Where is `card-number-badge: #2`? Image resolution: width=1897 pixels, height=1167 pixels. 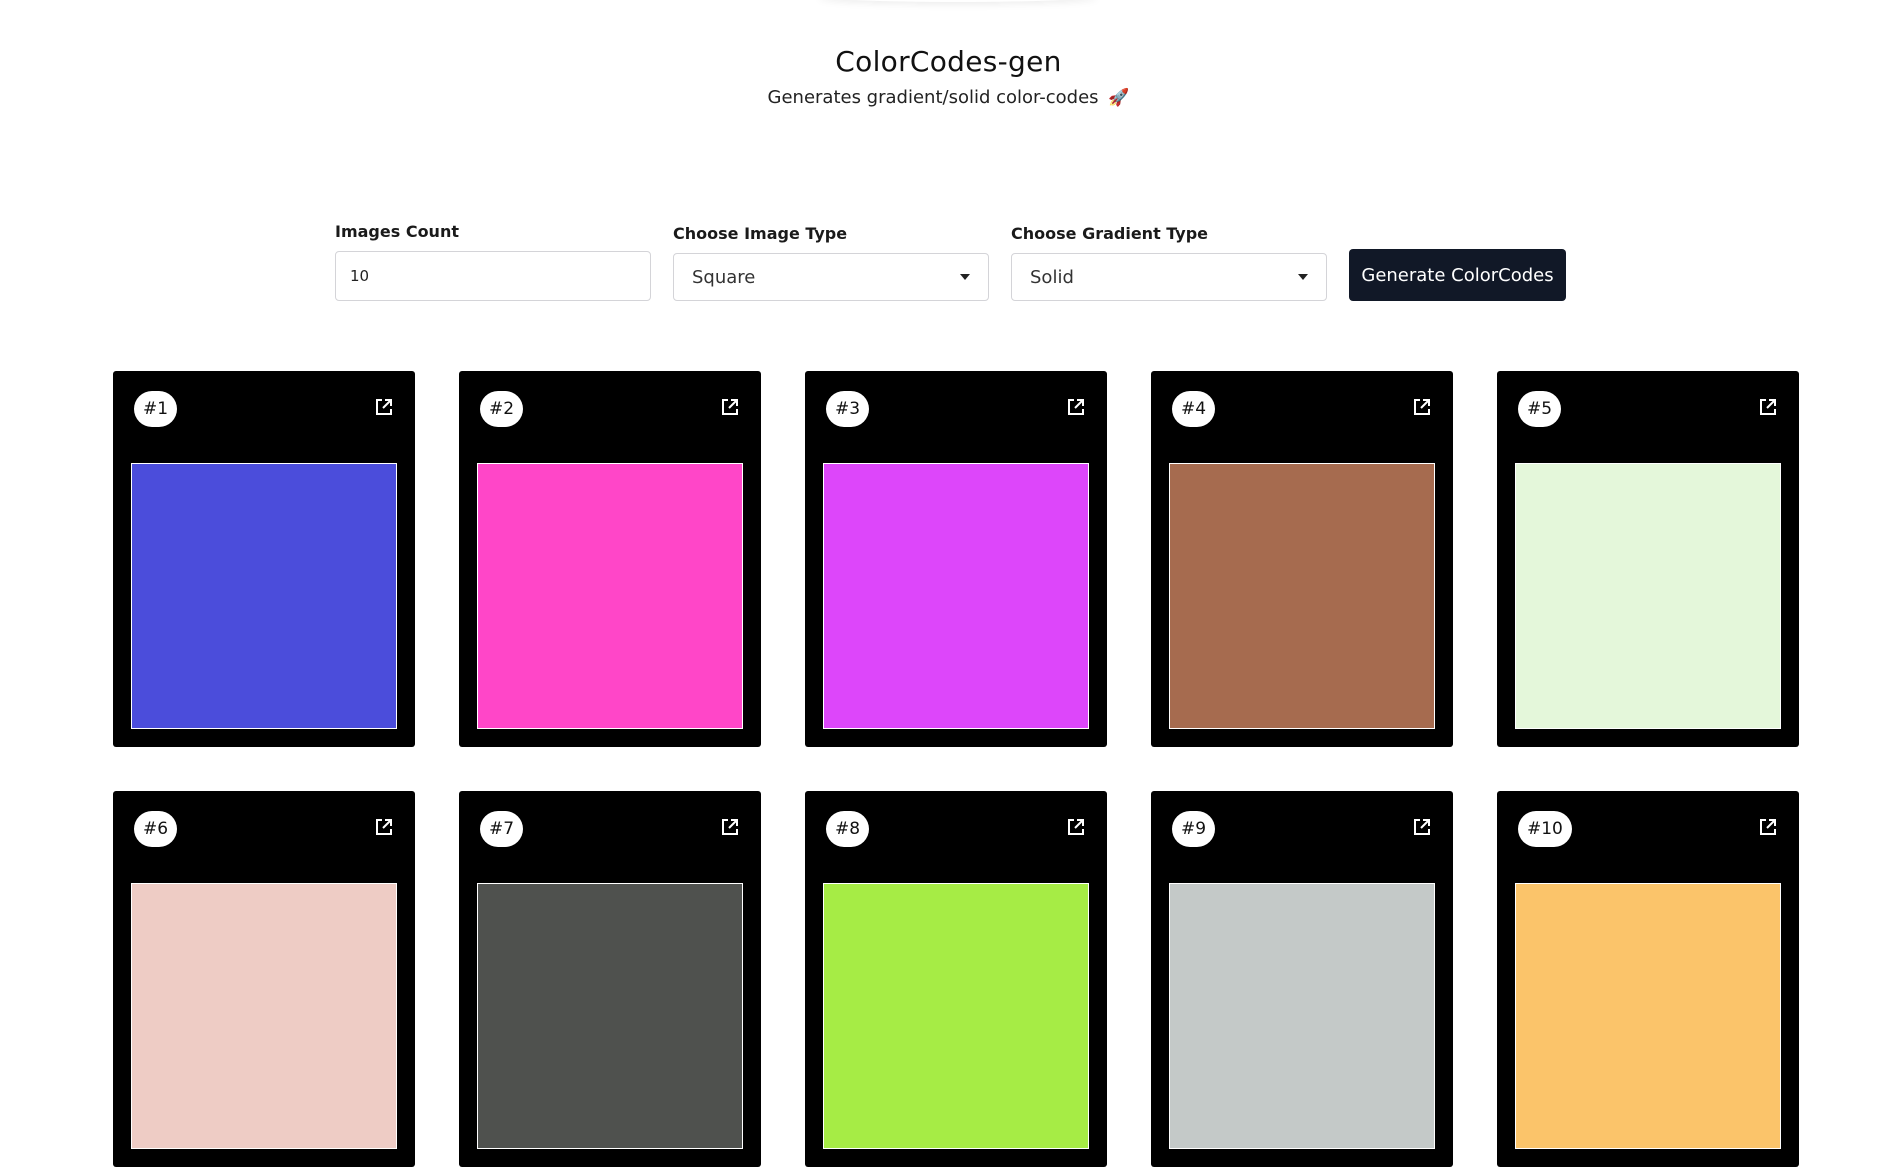
card-number-badge: #2 is located at coordinates (502, 409).